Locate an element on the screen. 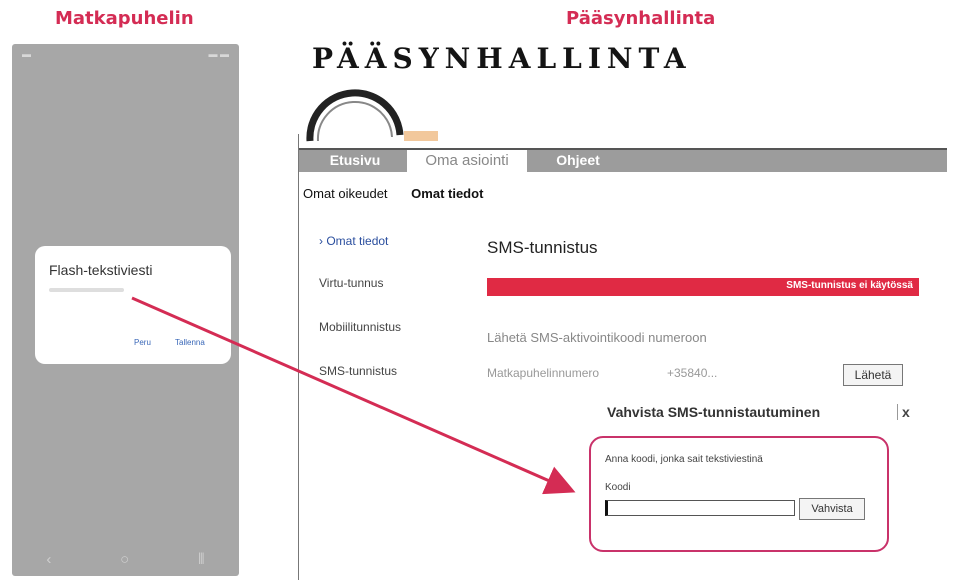 This screenshot has height=580, width=957. confirm-dialog-title: Vahvista SMS-tunnistautuminen is located at coordinates (714, 412).